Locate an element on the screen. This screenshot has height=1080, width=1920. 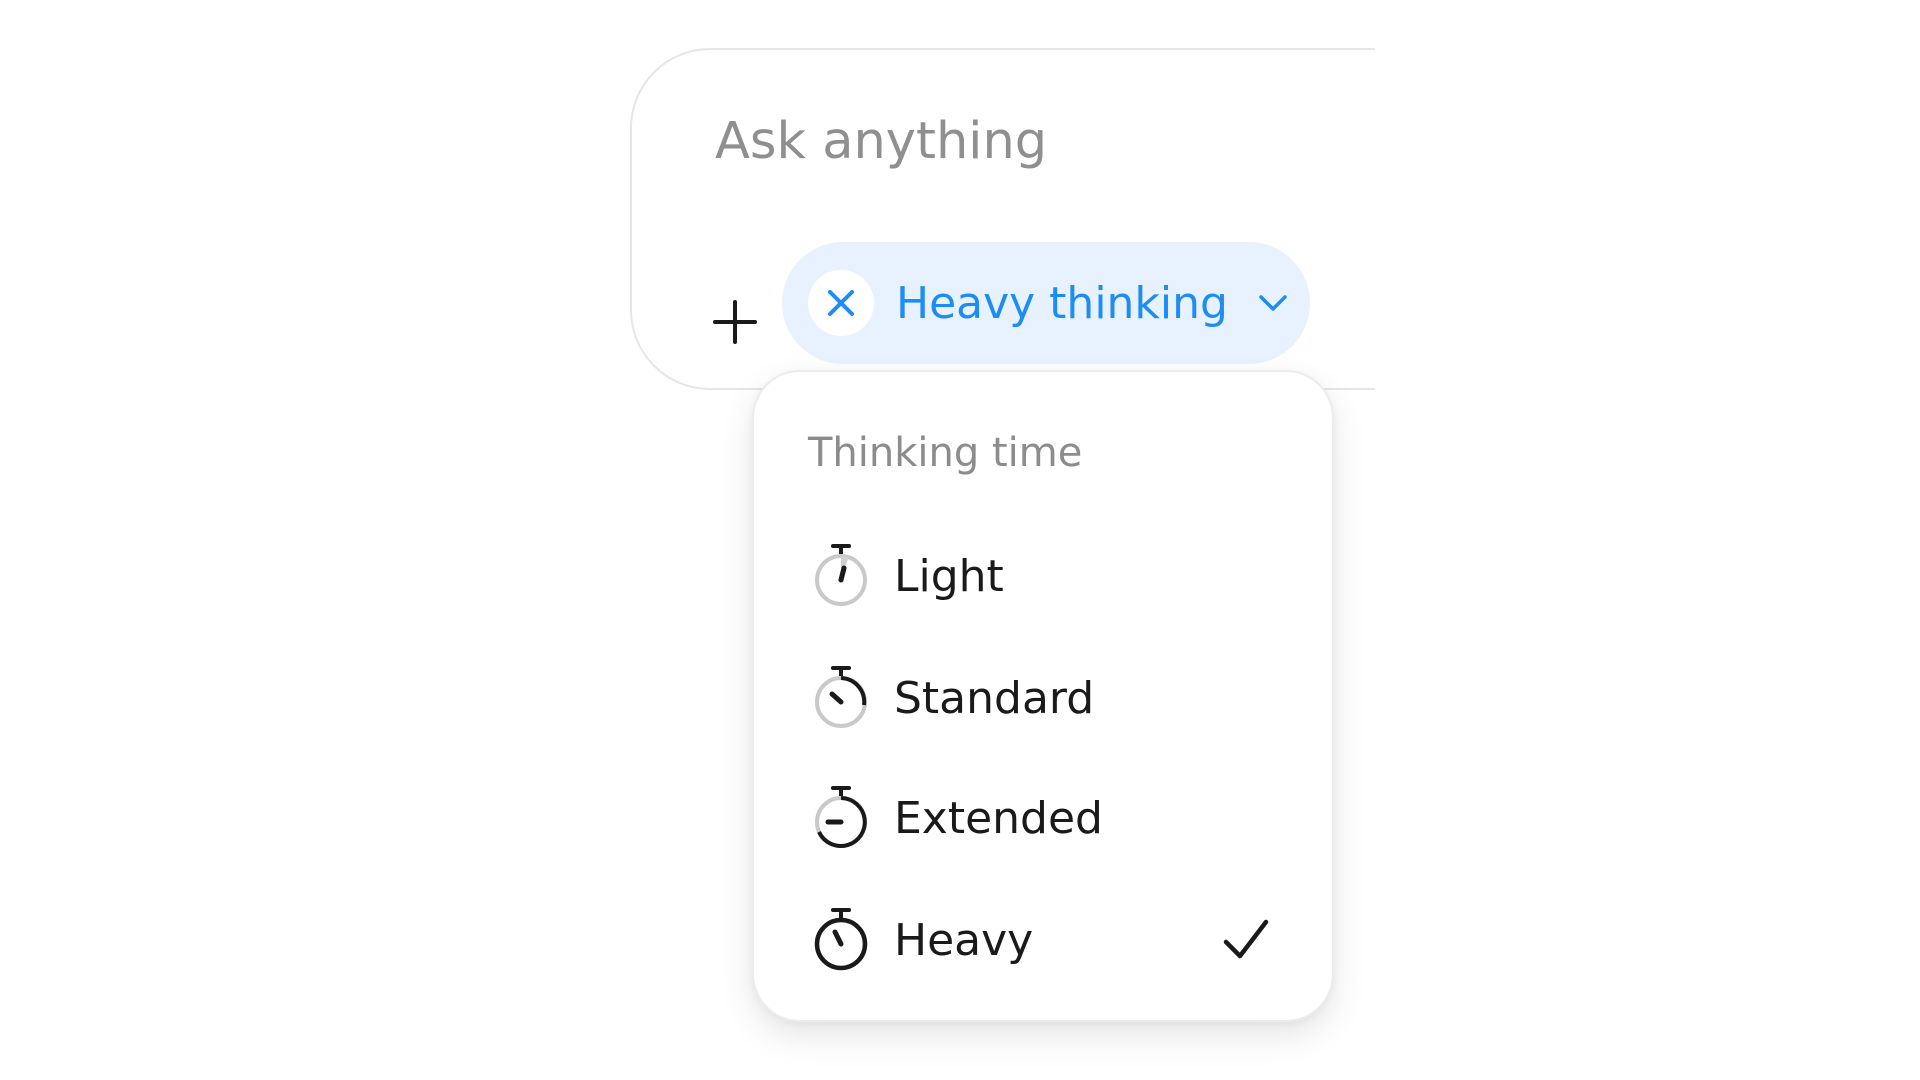
clear-mode-button is located at coordinates (841, 303).